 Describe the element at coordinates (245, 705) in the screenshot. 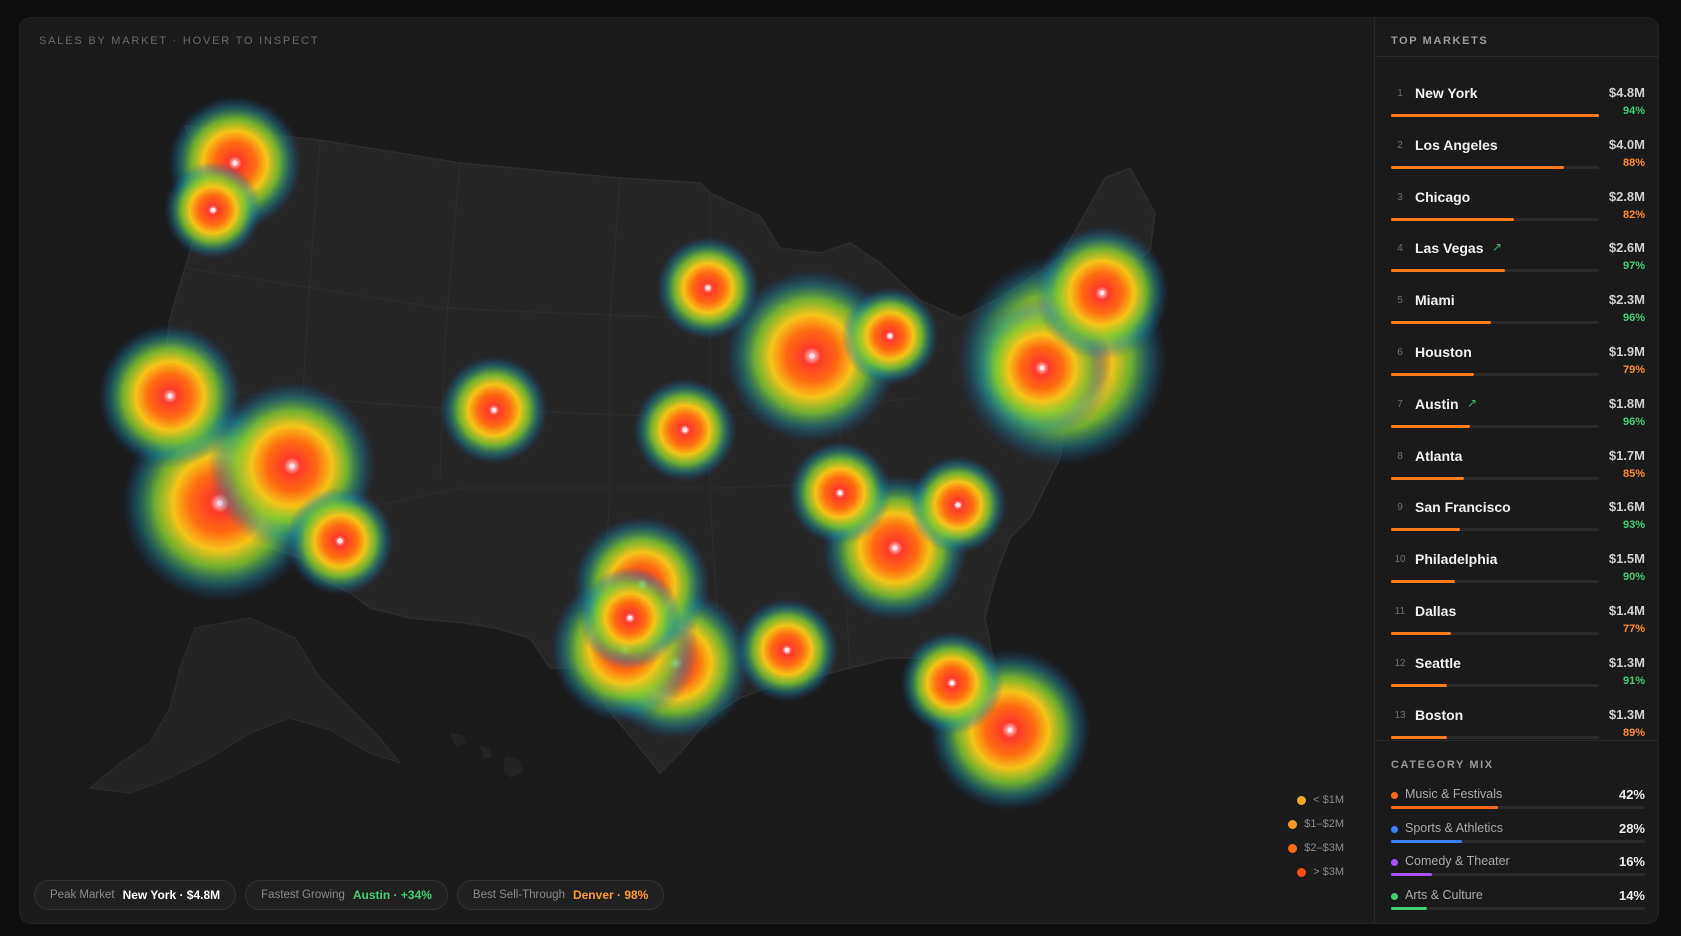

I see `alaska-outline` at that location.